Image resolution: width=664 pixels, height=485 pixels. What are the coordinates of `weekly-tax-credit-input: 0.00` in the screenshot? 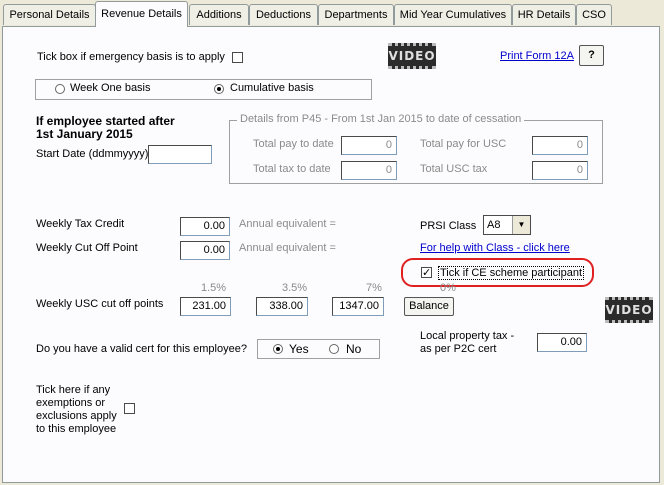 It's located at (205, 226).